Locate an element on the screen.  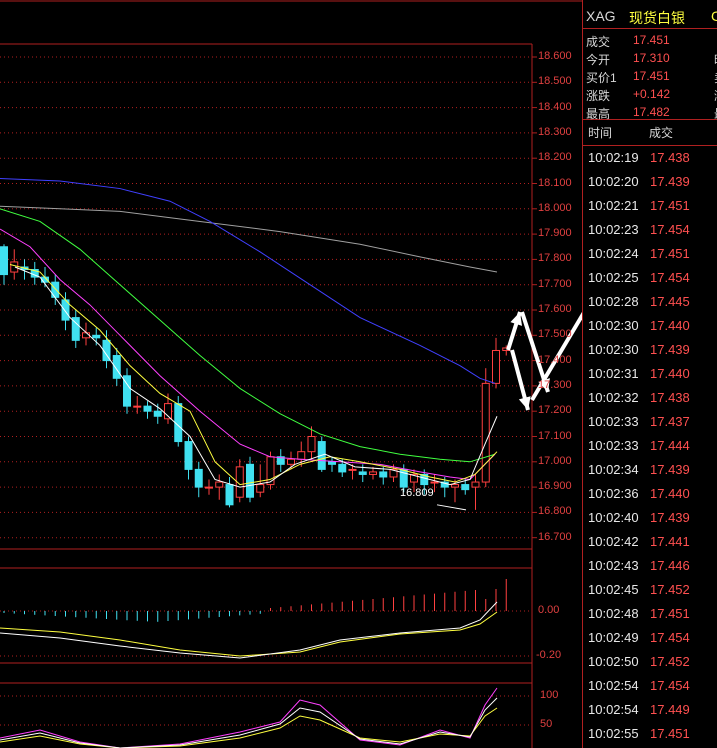
quote-value: 17.482 is located at coordinates (651, 112).